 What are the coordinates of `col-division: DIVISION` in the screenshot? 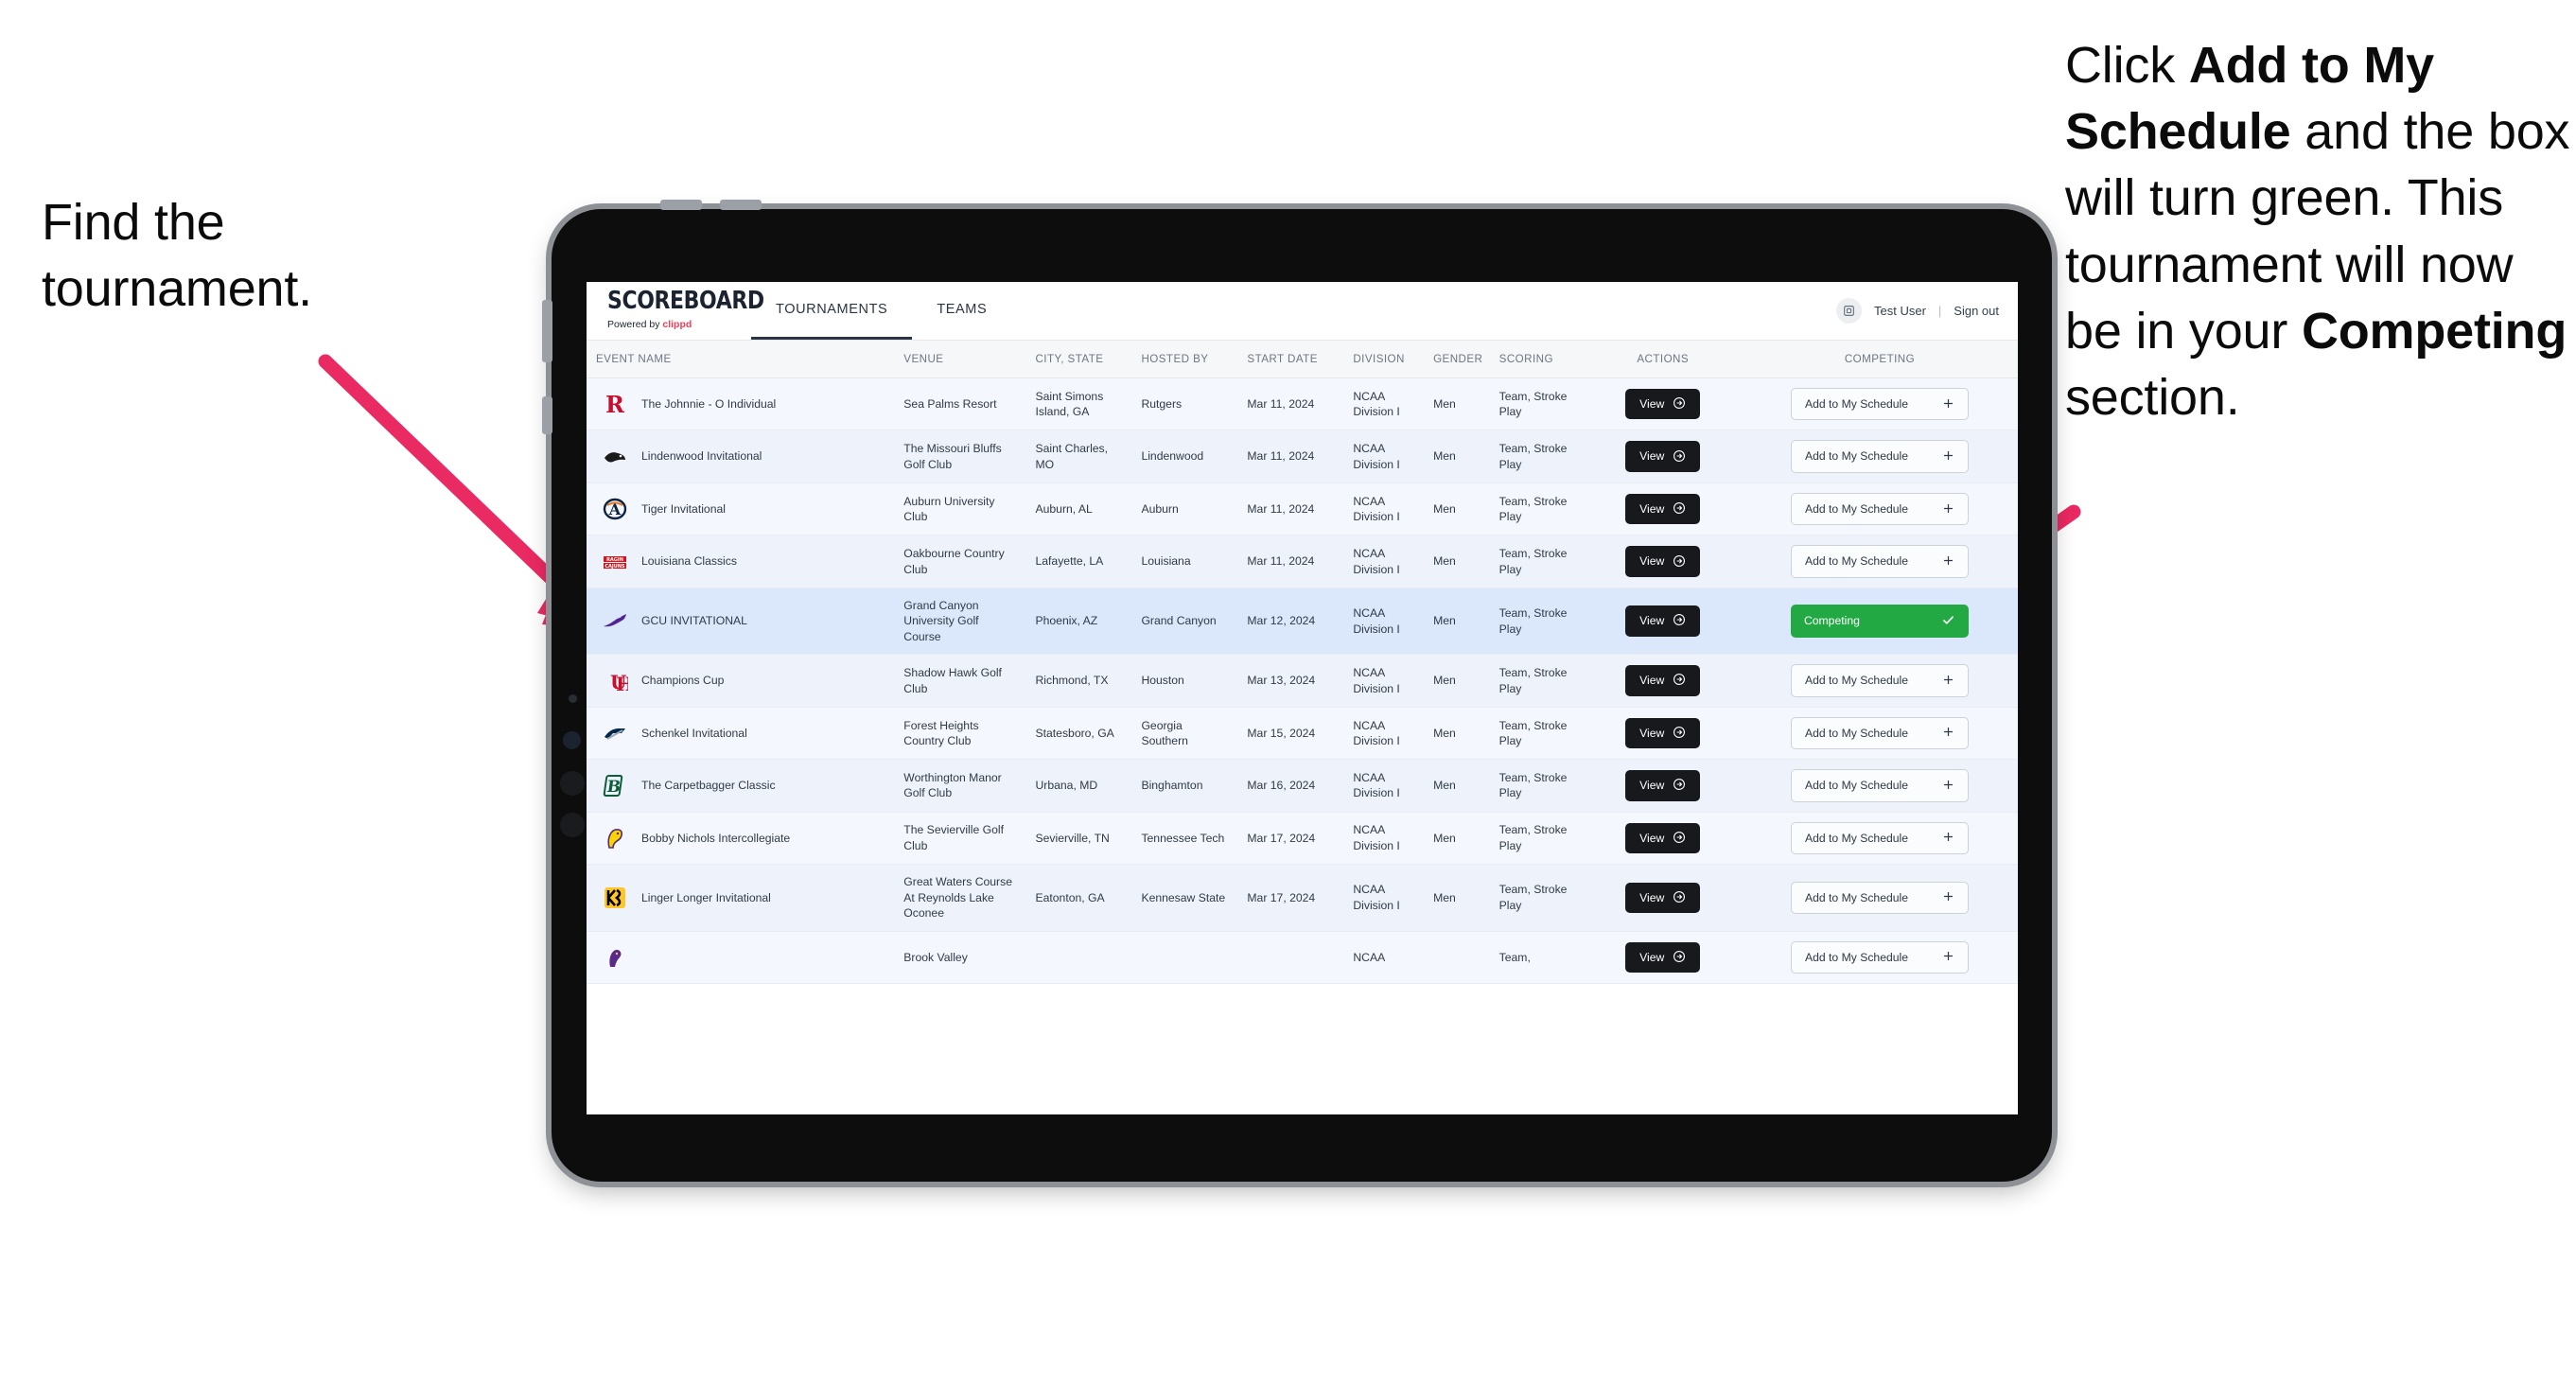 It's located at (1384, 359).